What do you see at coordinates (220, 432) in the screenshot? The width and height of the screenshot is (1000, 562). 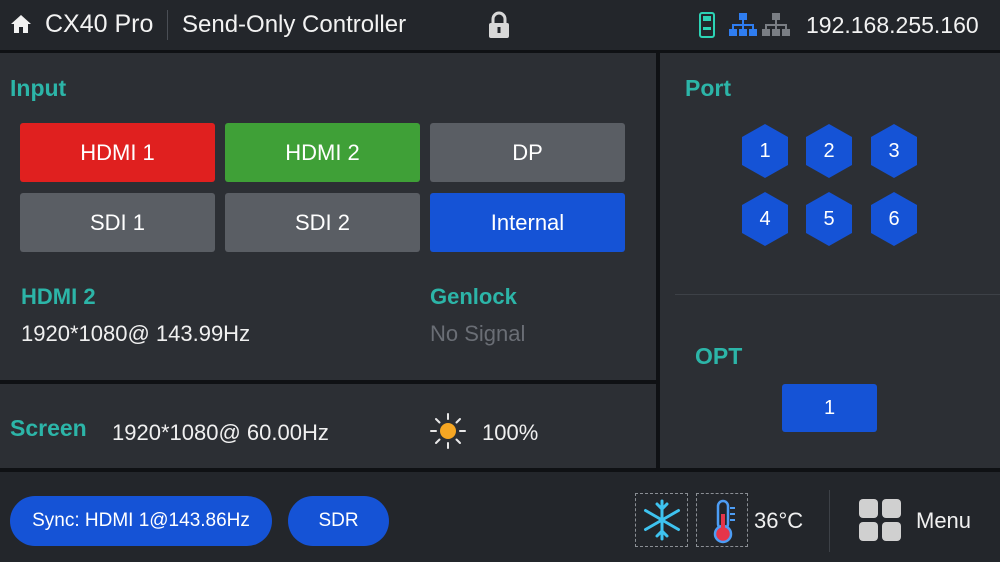 I see `screen-resolution: 1920*1080@ 60.00Hz` at bounding box center [220, 432].